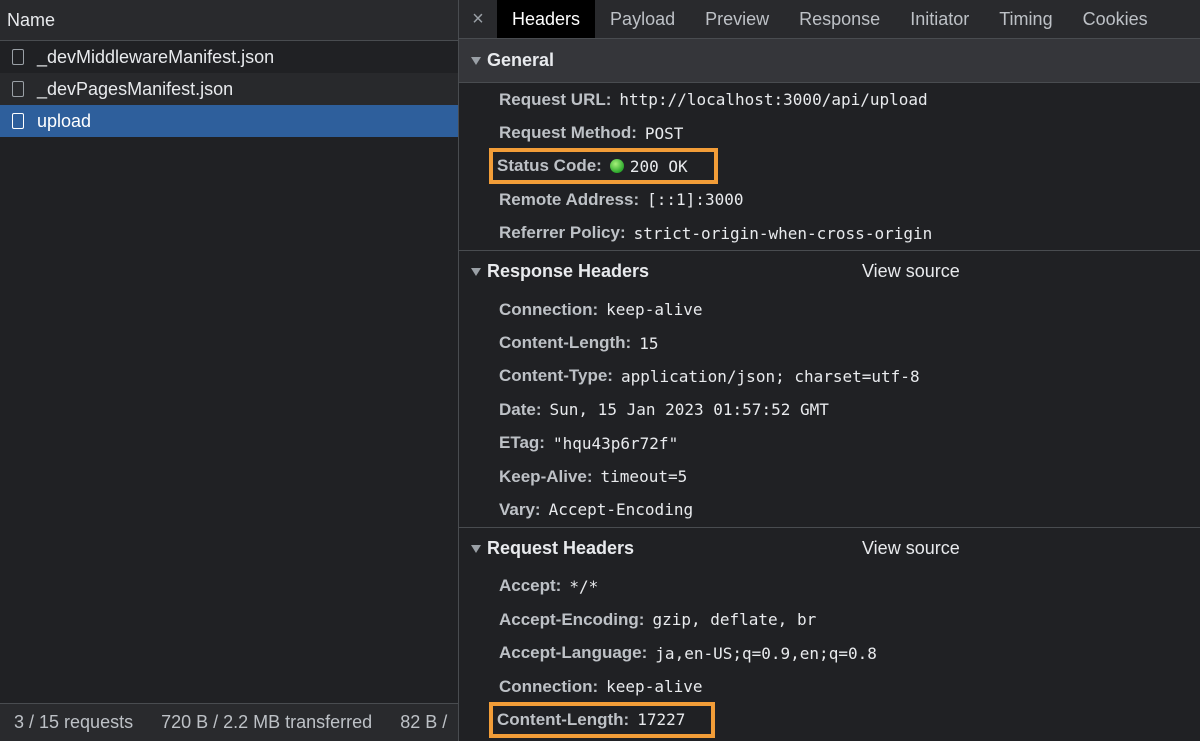  Describe the element at coordinates (829, 619) in the screenshot. I see `header-row: Accept-Encoding: gzip, deflate, br` at that location.